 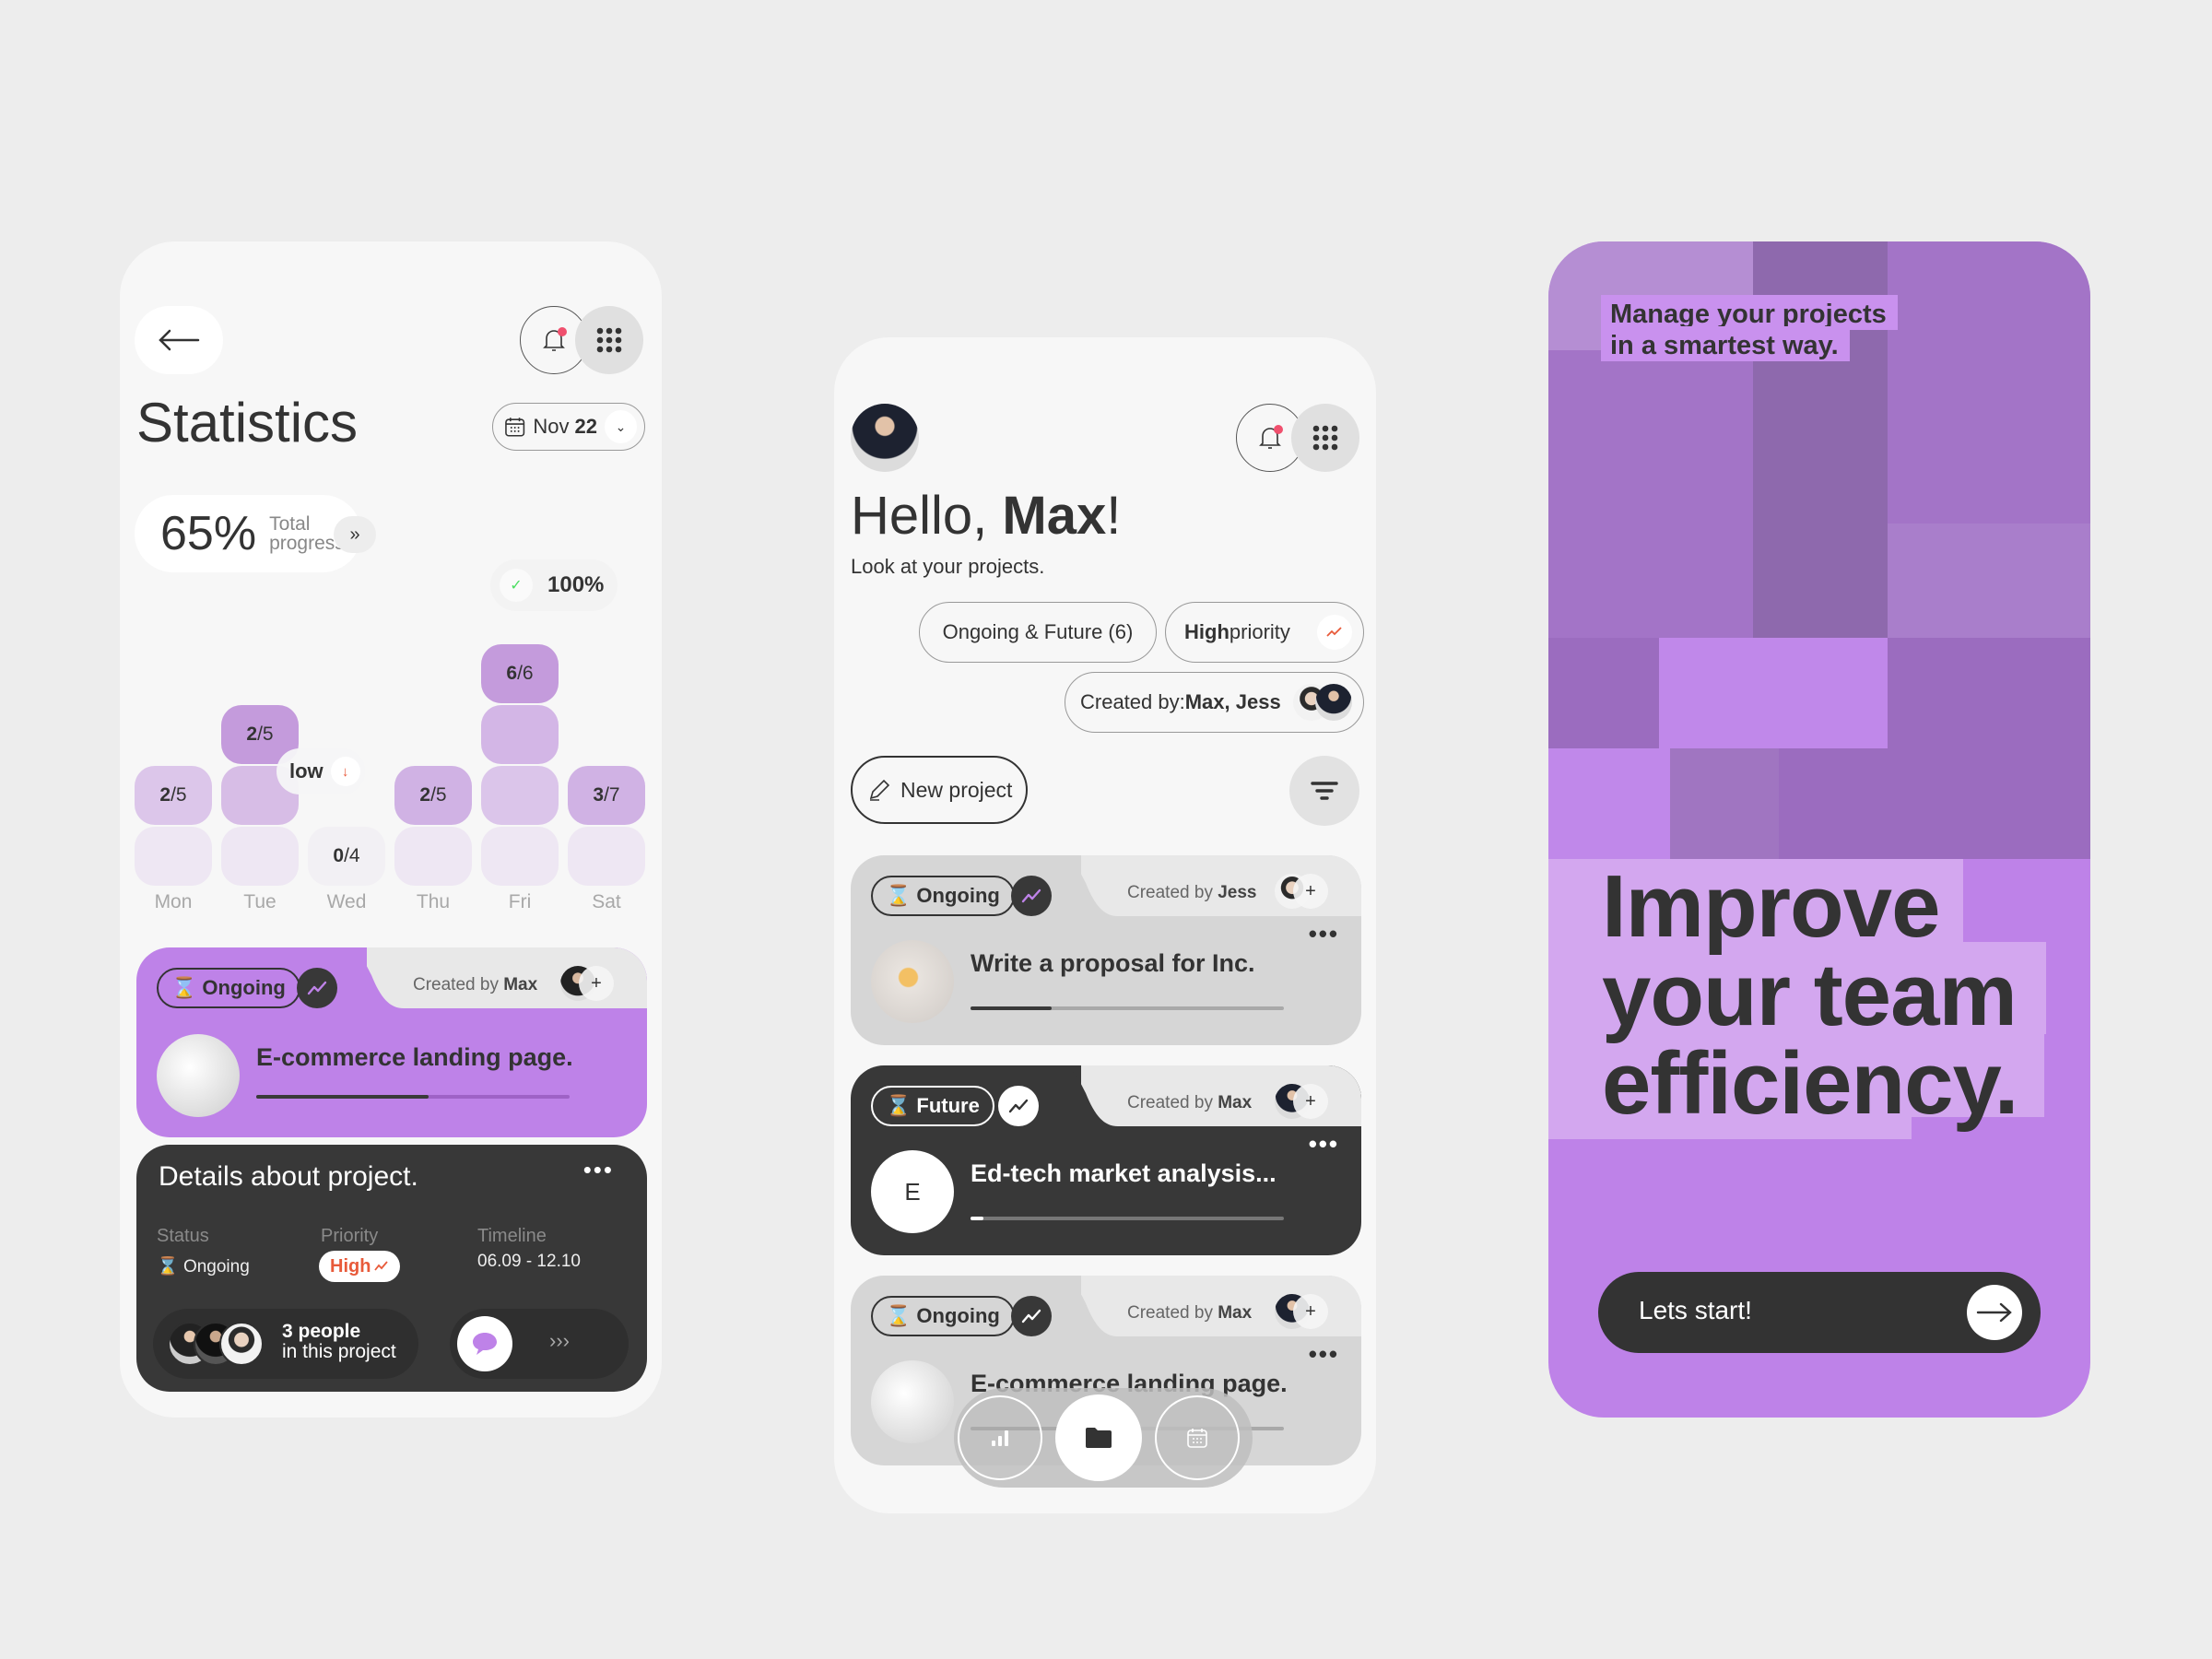 I want to click on chat-button, so click(x=484, y=1343).